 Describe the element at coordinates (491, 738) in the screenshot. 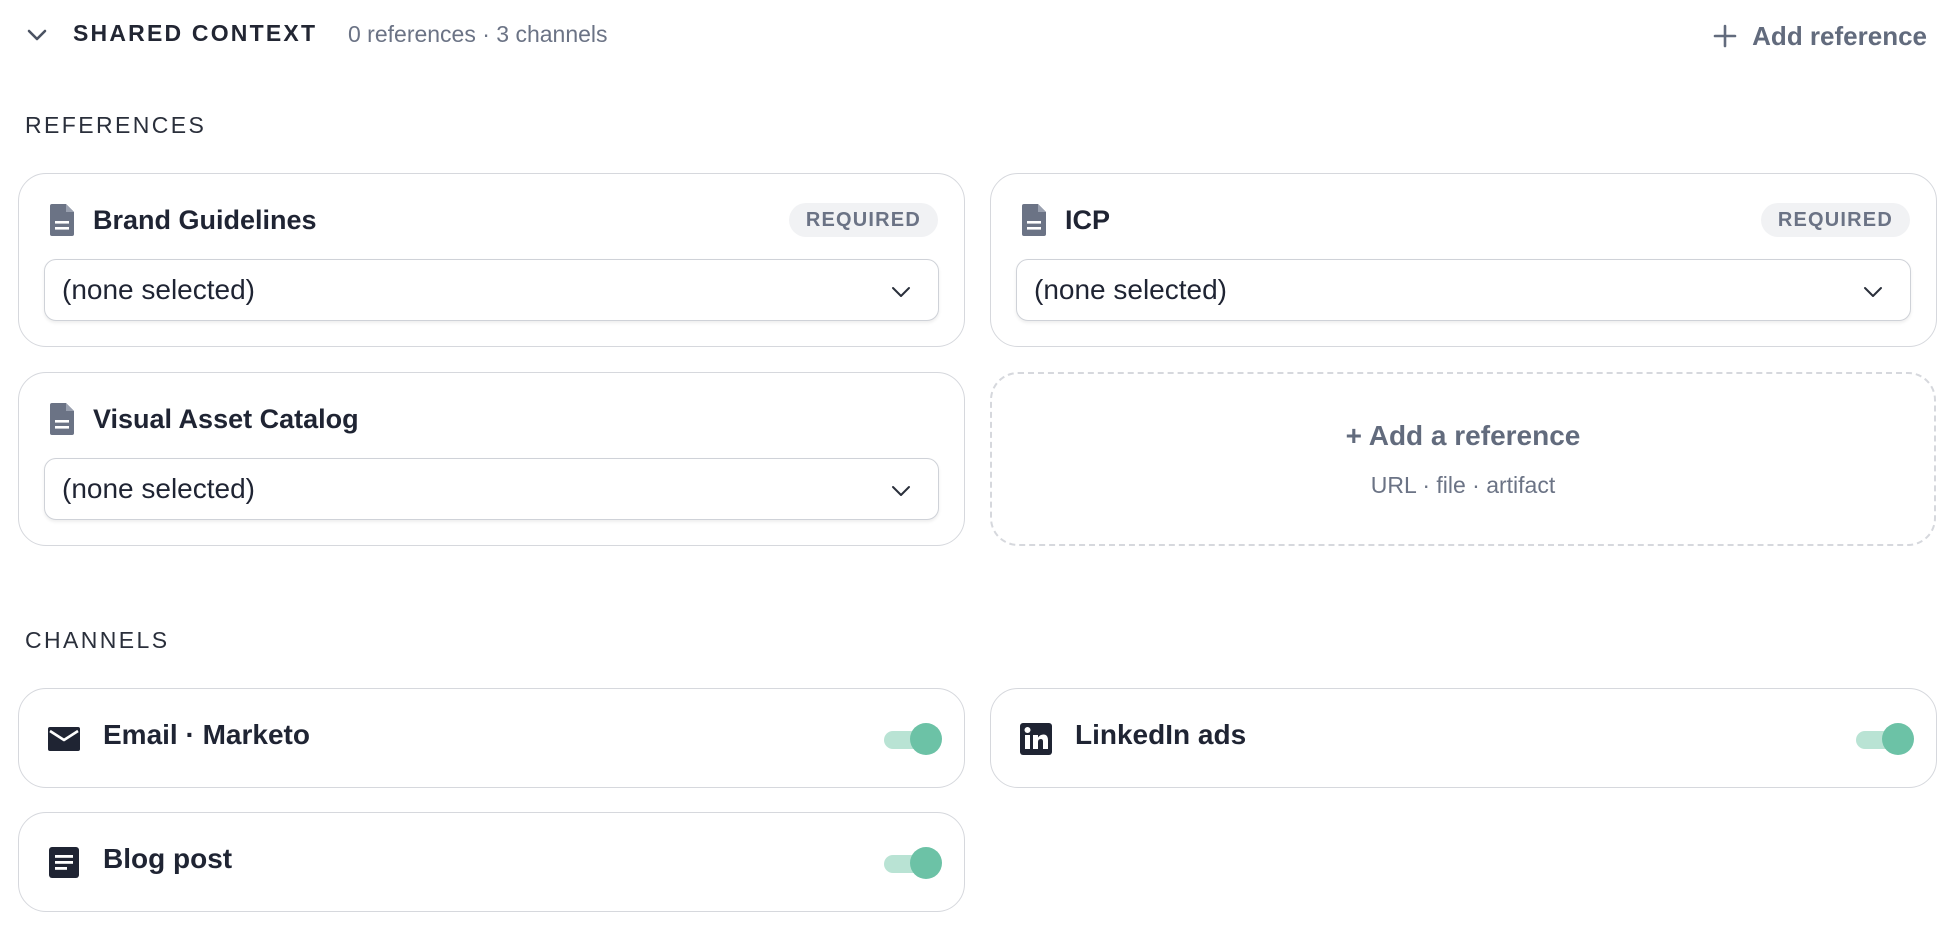

I see `channel-card-email: Email · Marketo` at that location.